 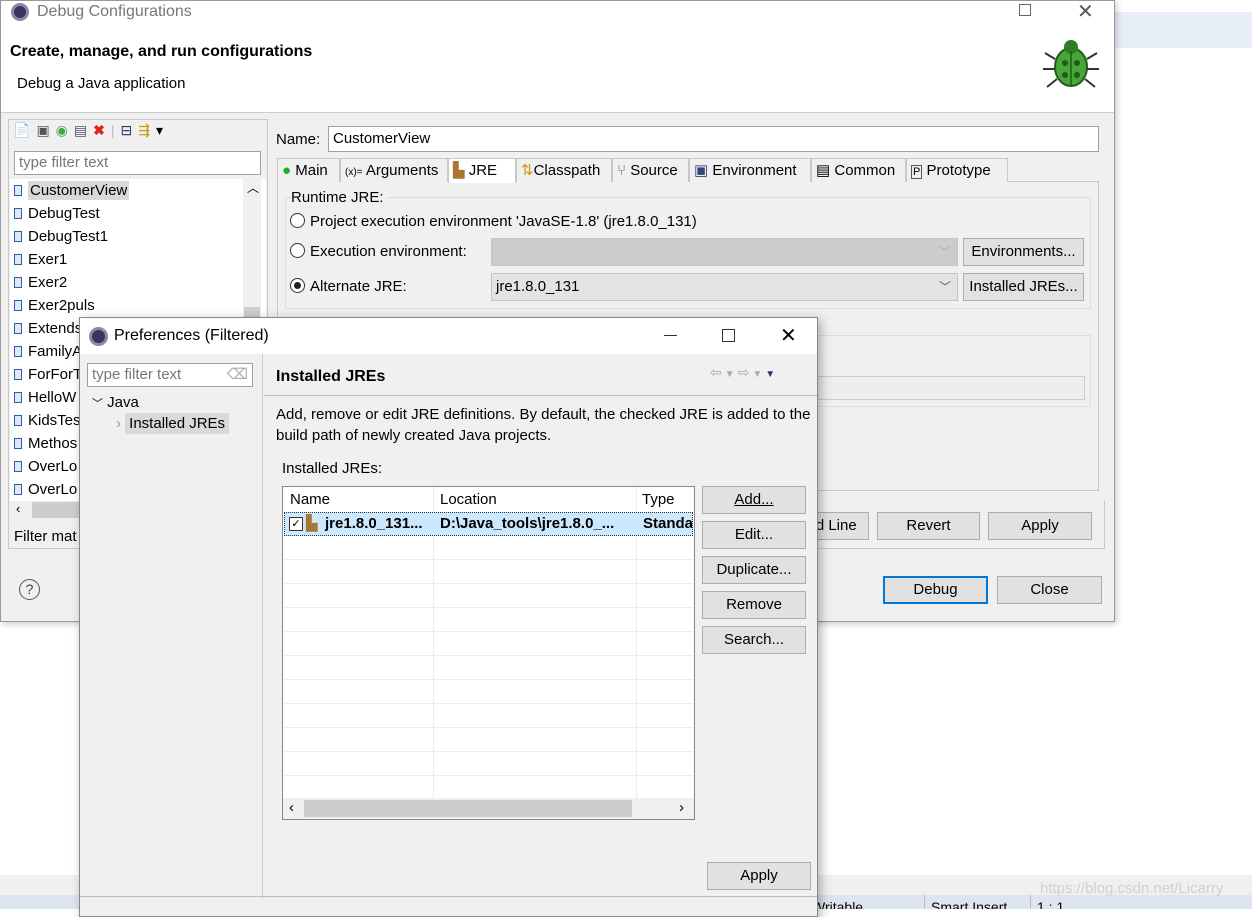 I want to click on alternate-jre-select: jre1.8.0_131 ﹀, so click(x=724, y=287).